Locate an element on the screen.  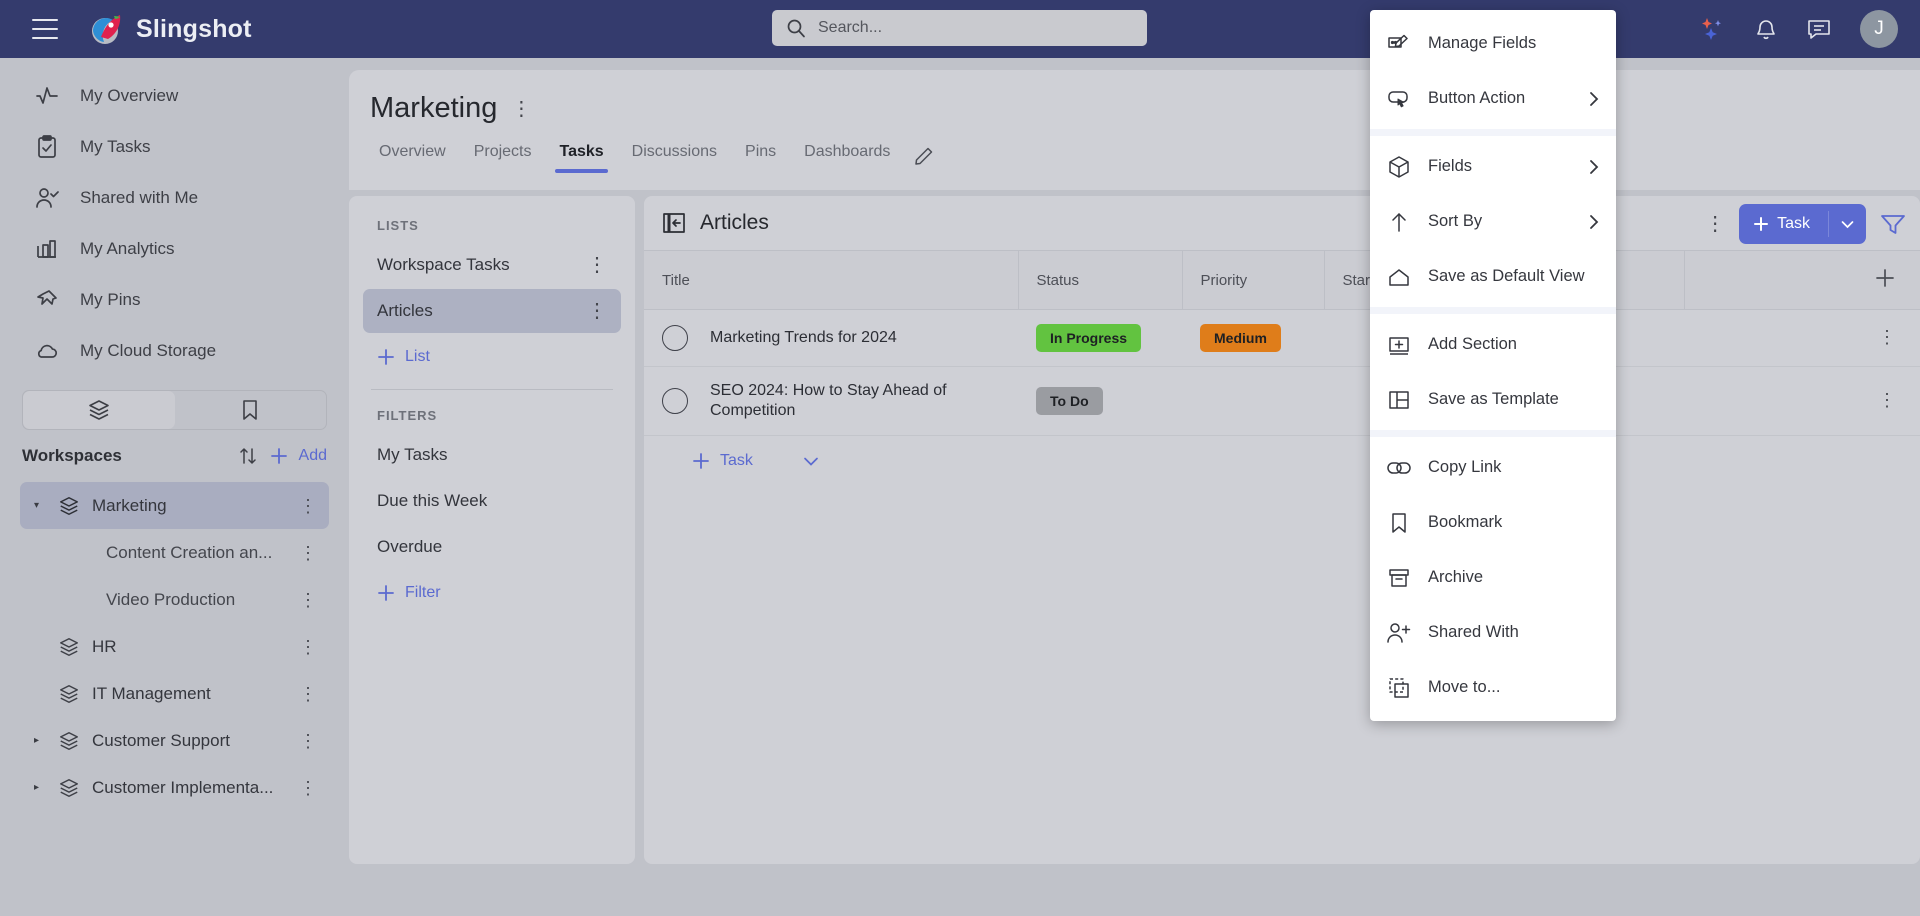
page-kebab-icon: ⋮ is located at coordinates (521, 109).